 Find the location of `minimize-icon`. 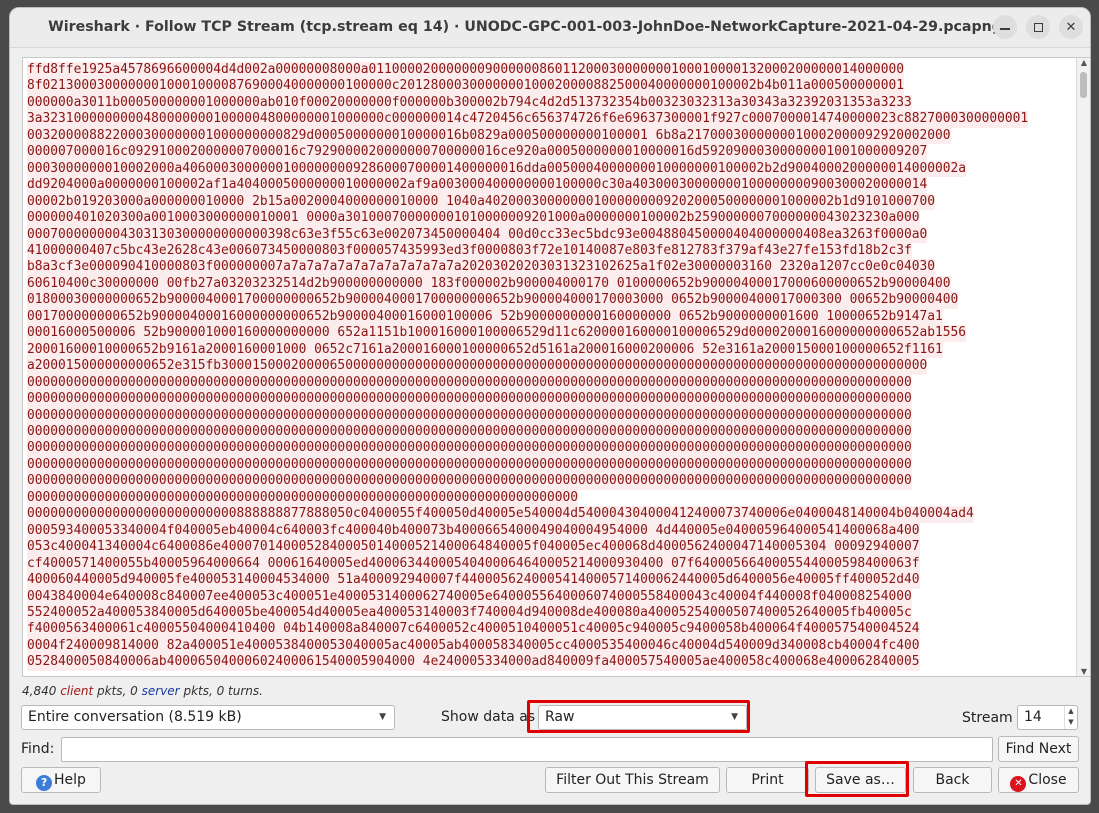

minimize-icon is located at coordinates (1005, 29).